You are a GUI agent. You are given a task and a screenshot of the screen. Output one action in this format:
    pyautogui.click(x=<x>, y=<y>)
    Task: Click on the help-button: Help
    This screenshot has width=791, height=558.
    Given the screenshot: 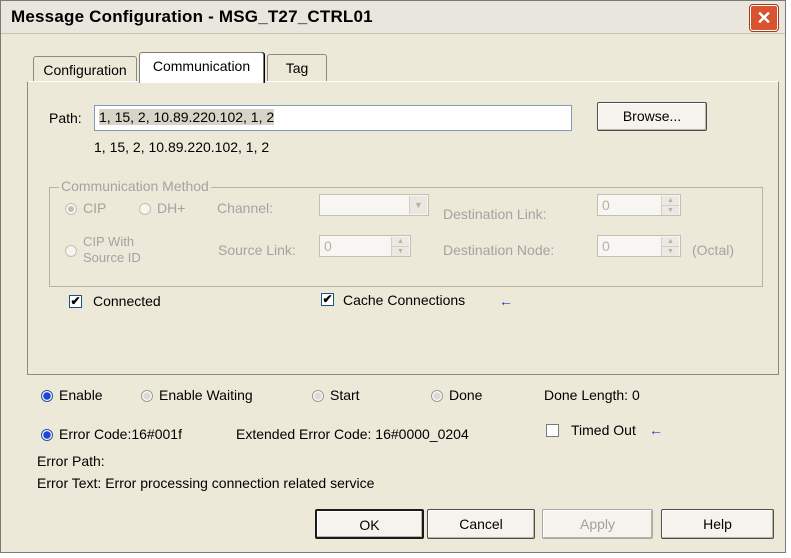 What is the action you would take?
    pyautogui.click(x=717, y=524)
    